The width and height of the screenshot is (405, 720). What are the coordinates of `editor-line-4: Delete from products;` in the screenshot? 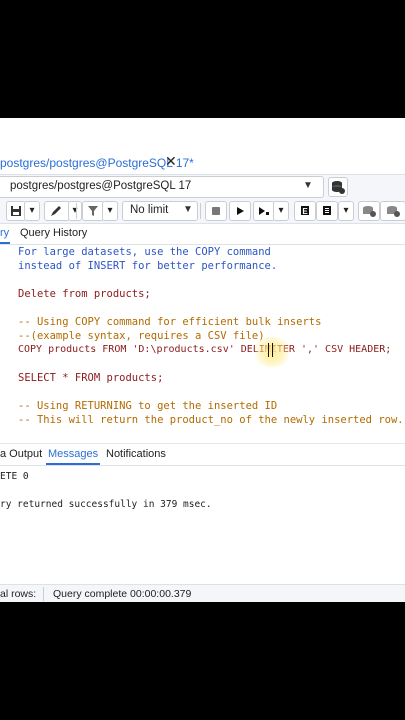 It's located at (84, 294).